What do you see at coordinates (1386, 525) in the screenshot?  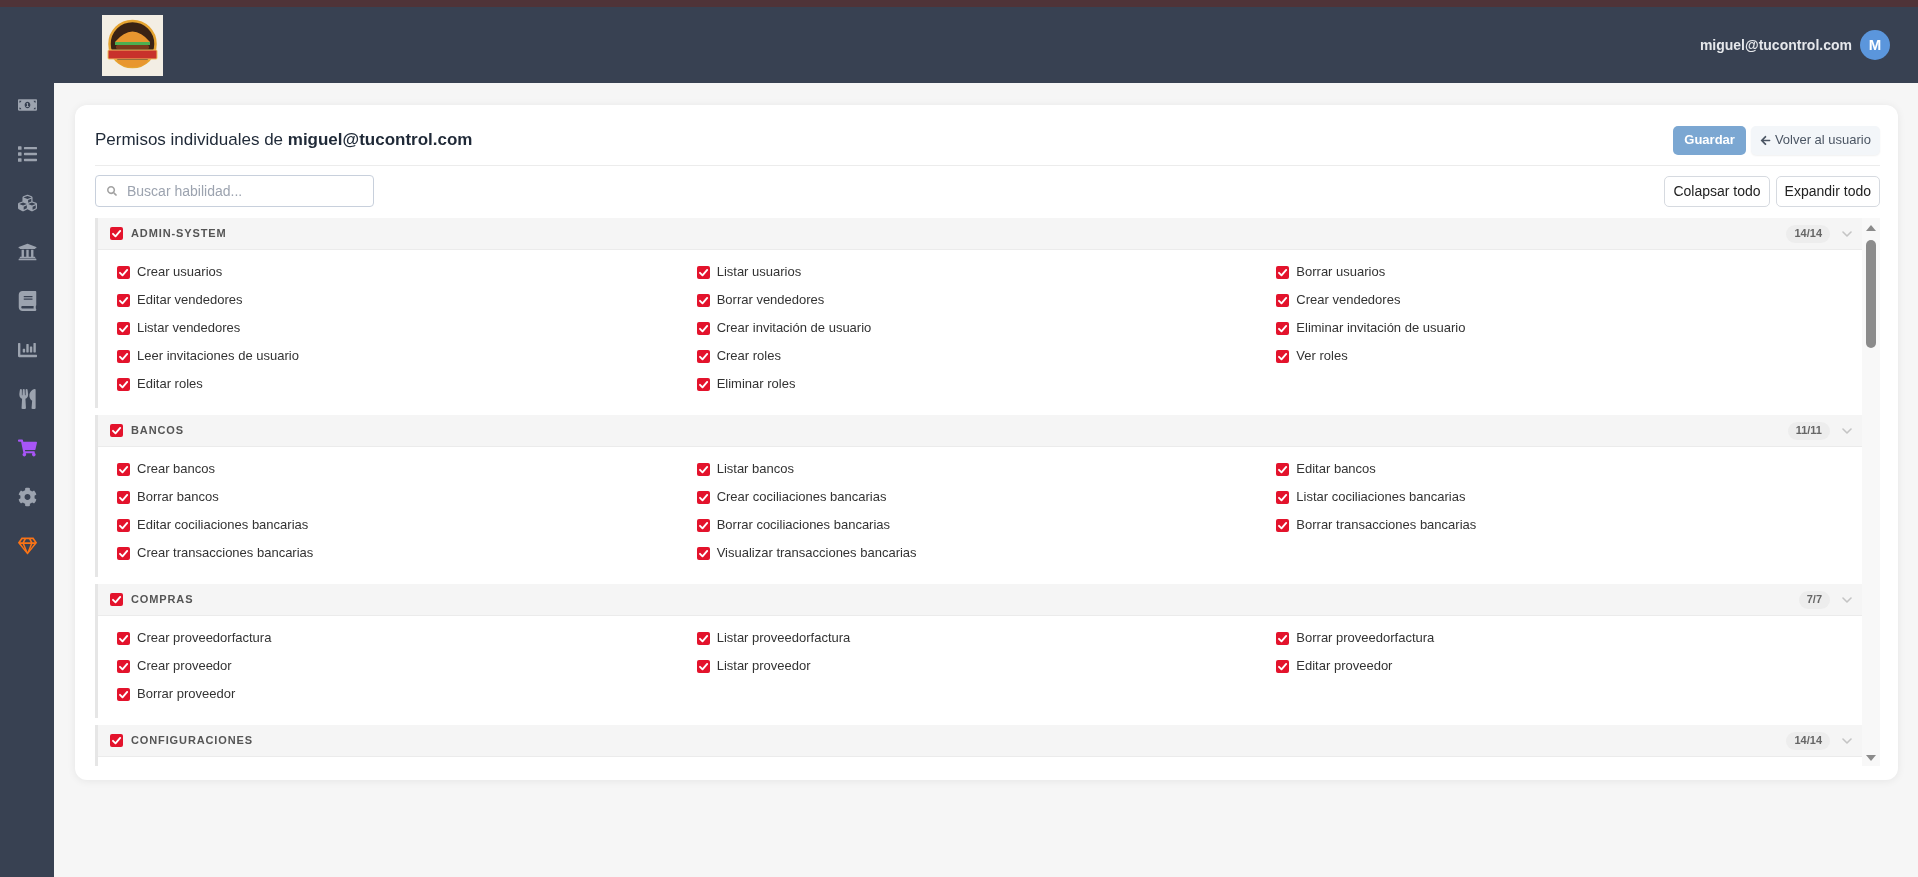 I see `permission-label: Borrar transacciones bancarias` at bounding box center [1386, 525].